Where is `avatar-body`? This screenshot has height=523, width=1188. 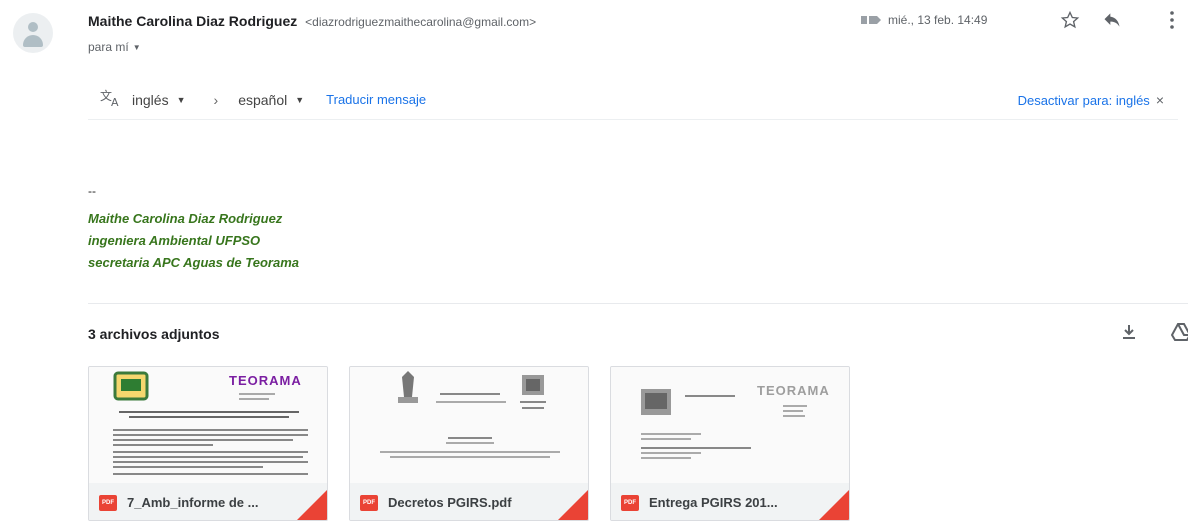 avatar-body is located at coordinates (33, 41).